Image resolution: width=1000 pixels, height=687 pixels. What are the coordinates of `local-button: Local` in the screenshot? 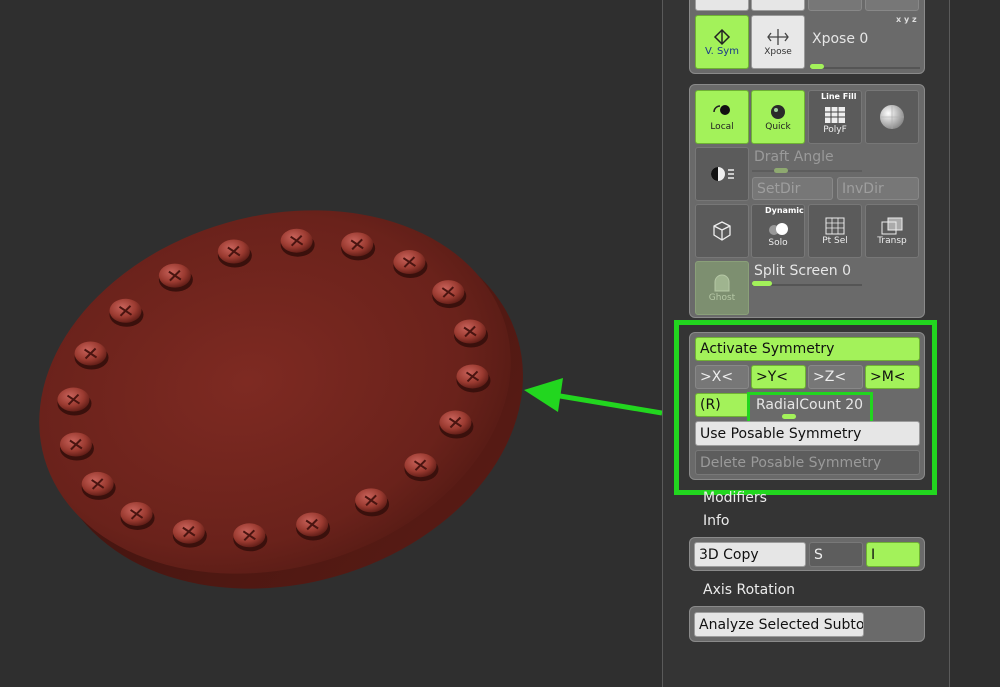 It's located at (722, 117).